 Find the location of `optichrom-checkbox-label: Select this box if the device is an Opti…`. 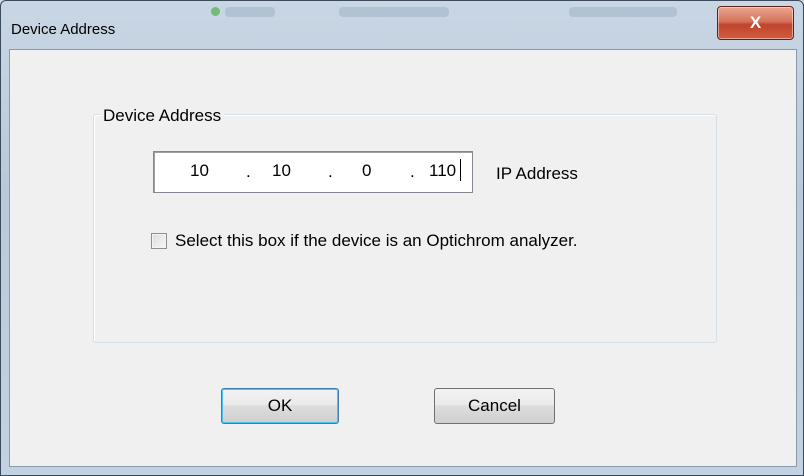

optichrom-checkbox-label: Select this box if the device is an Opti… is located at coordinates (376, 241).